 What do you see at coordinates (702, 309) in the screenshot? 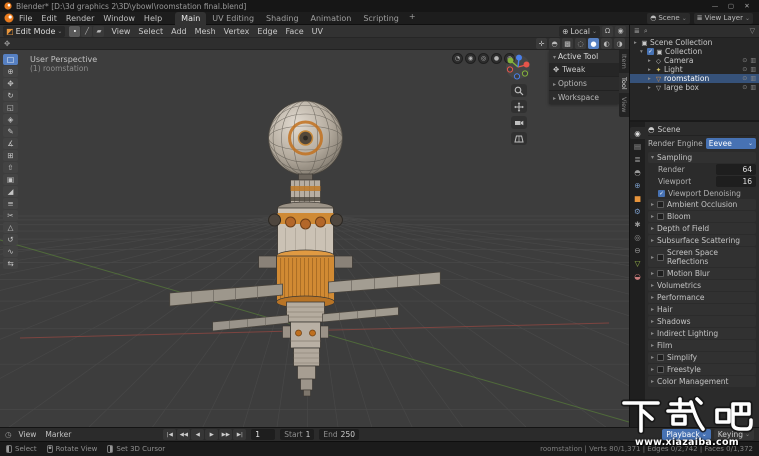
I see `section-hair: ▸ Hair` at bounding box center [702, 309].